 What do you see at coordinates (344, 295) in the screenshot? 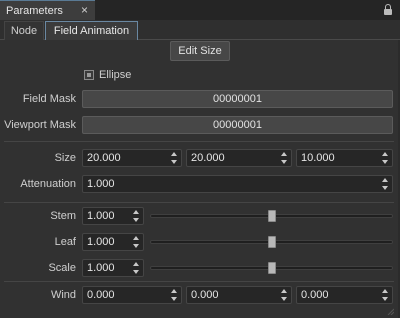
I see `wind-z-spinbox: 0.000` at bounding box center [344, 295].